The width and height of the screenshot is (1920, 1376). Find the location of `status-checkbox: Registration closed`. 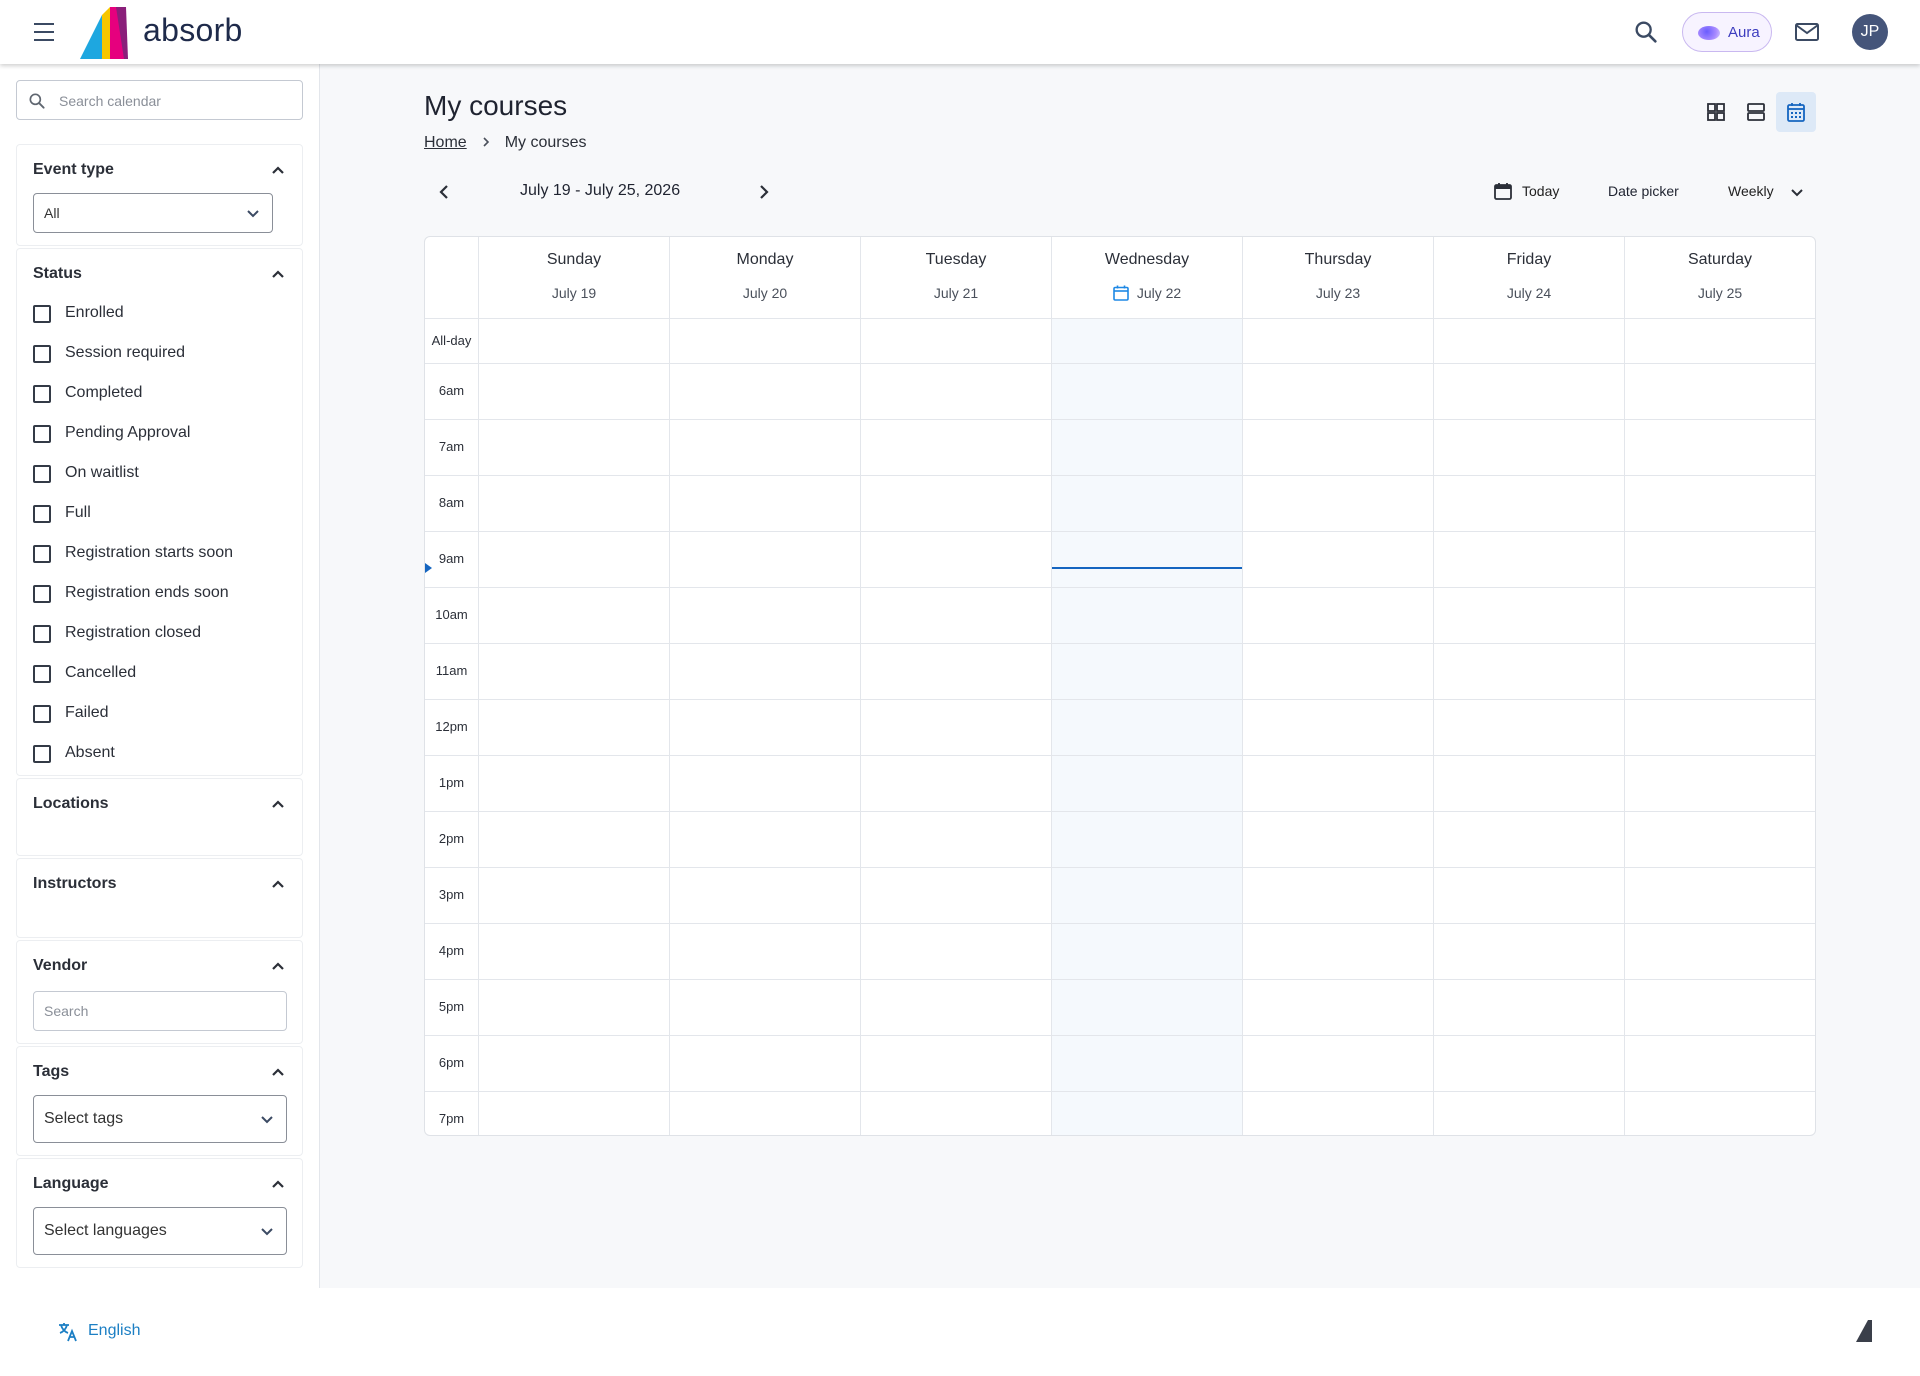

status-checkbox: Registration closed is located at coordinates (163, 633).